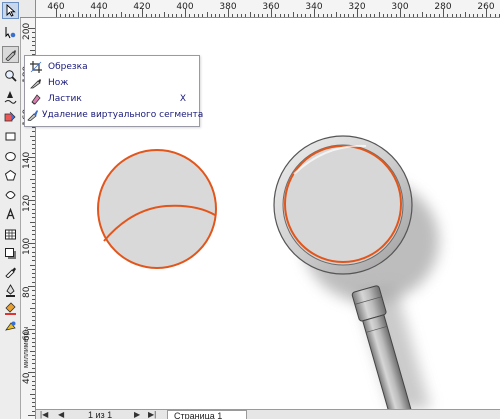 Image resolution: width=500 pixels, height=419 pixels. What do you see at coordinates (10, 54) in the screenshot?
I see `crop-tool-group-icon` at bounding box center [10, 54].